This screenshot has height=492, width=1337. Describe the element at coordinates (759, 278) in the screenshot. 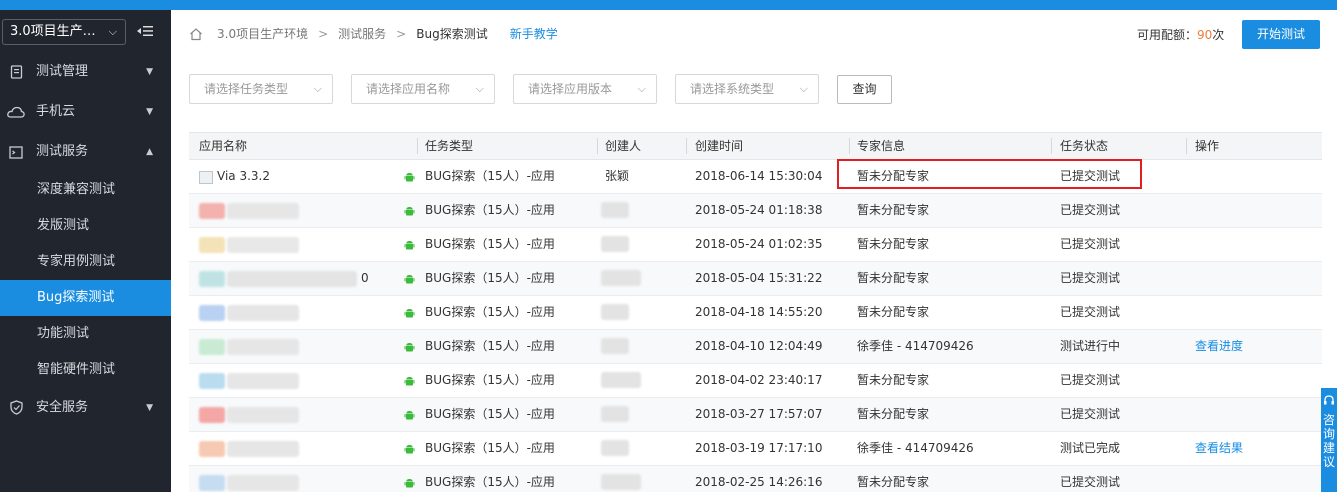

I see `cell-created-time: 2018-05-04 15:31:22` at that location.